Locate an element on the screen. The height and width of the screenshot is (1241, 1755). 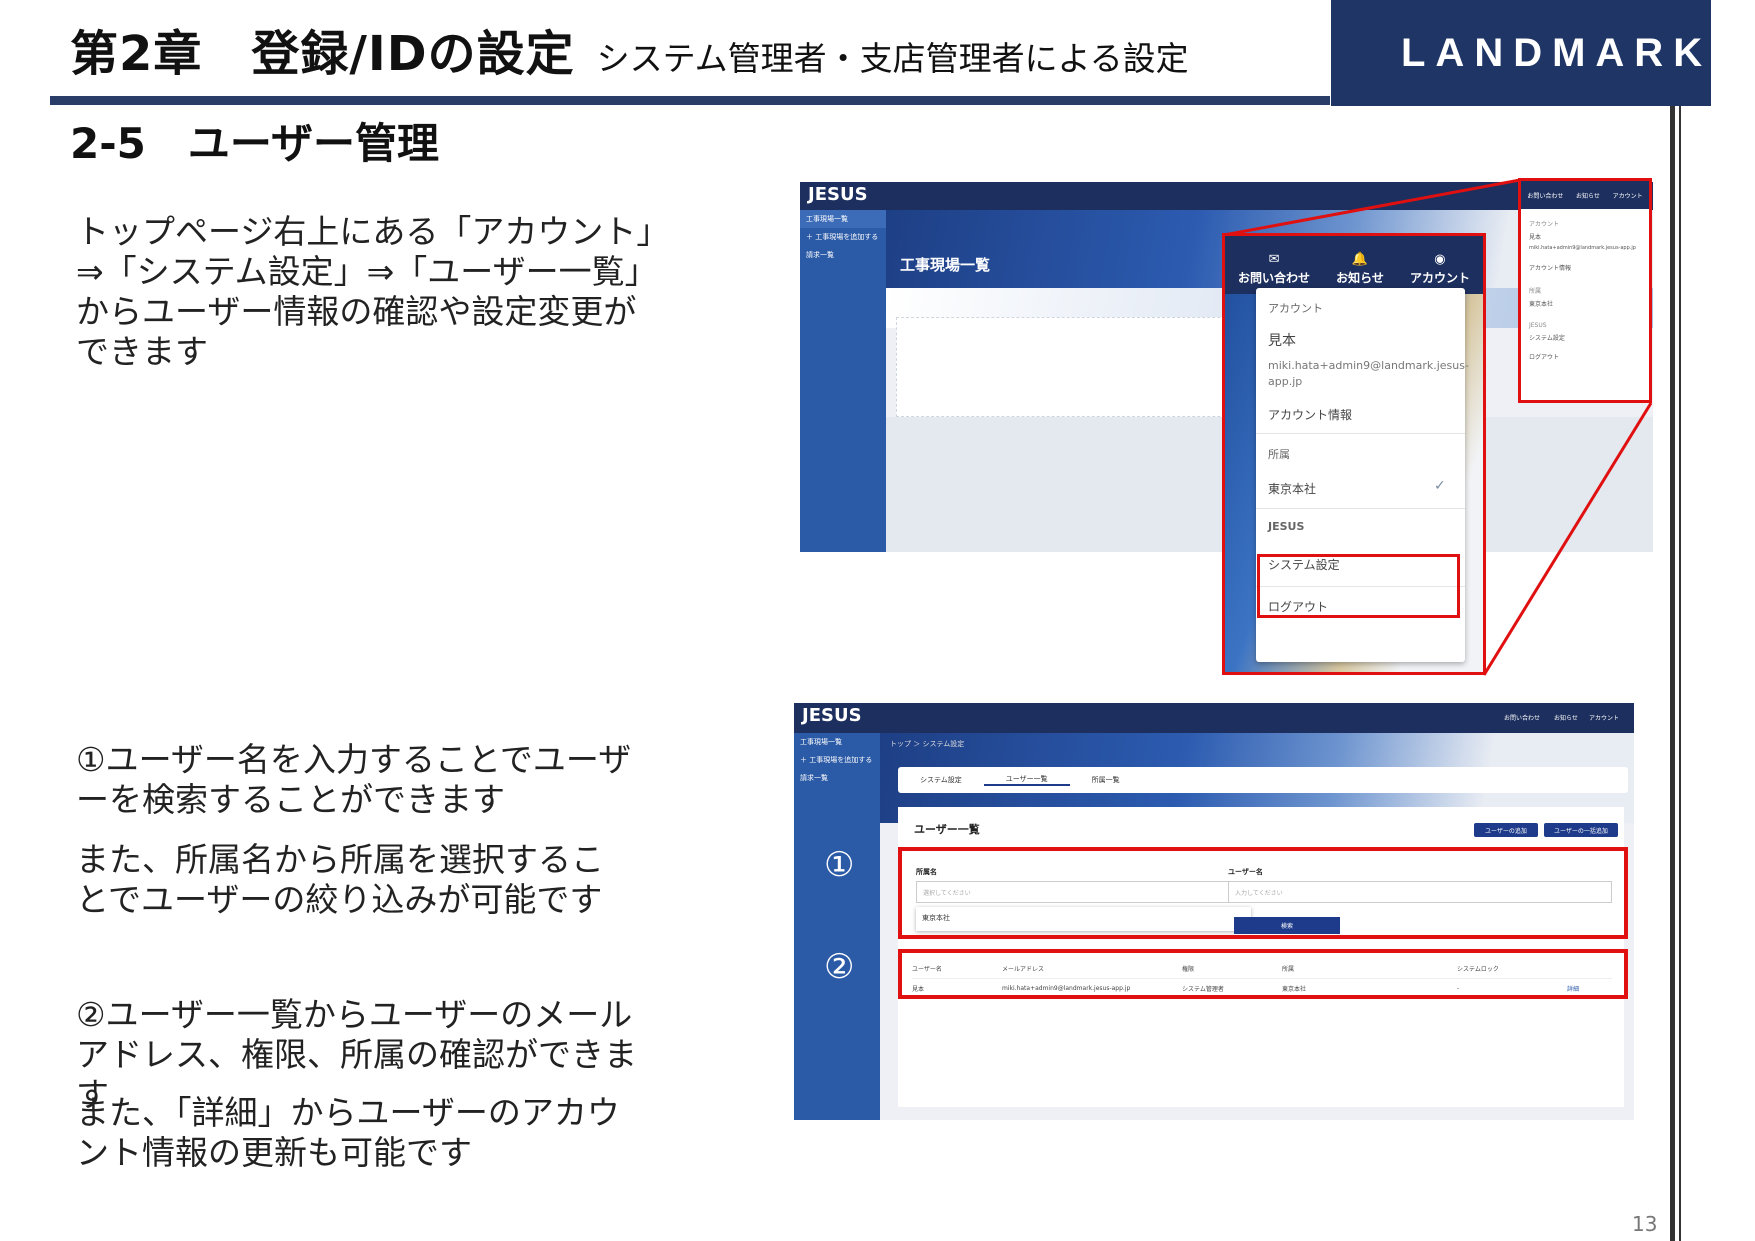
account-label: アカウント is located at coordinates (1439, 278).